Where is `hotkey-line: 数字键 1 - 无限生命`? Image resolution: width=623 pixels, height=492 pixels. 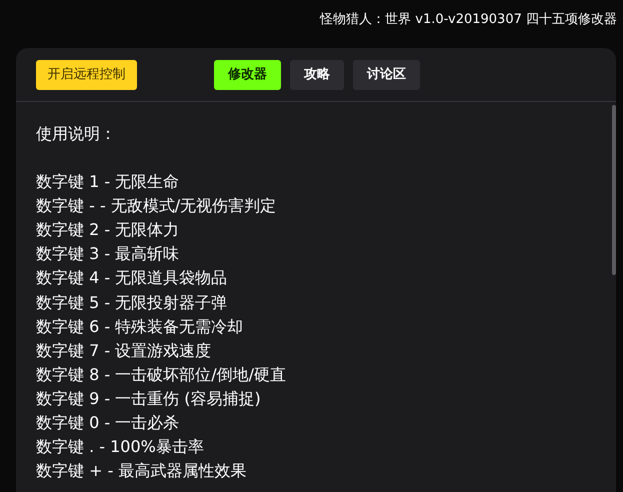 hotkey-line: 数字键 1 - 无限生命 is located at coordinates (108, 182).